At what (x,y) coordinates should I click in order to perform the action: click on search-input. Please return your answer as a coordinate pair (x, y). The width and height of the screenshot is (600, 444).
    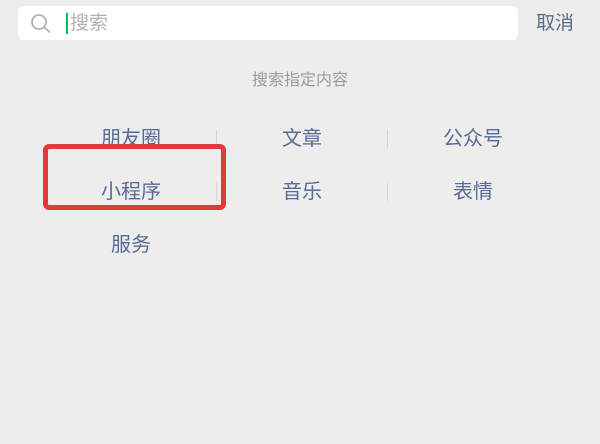
    Looking at the image, I should click on (288, 23).